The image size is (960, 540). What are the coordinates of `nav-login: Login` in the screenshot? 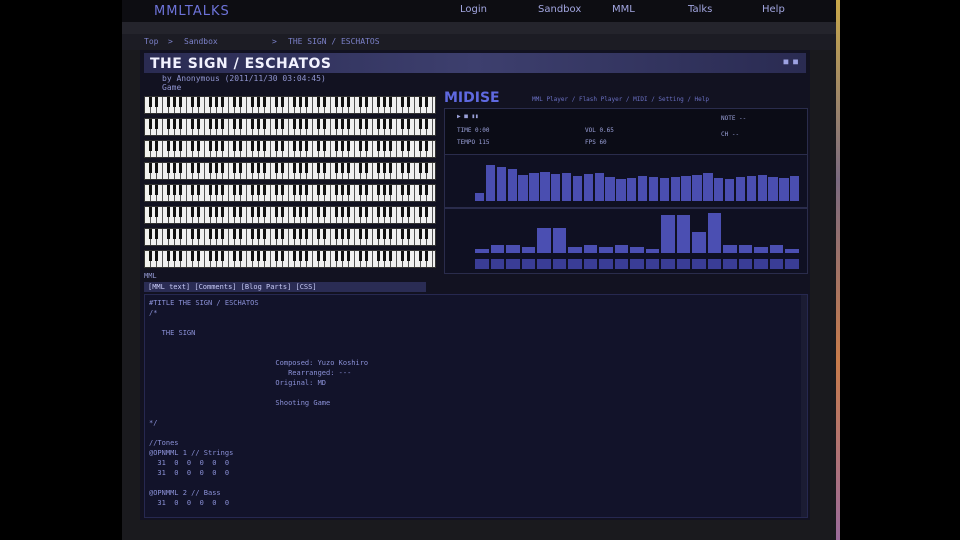 It's located at (473, 9).